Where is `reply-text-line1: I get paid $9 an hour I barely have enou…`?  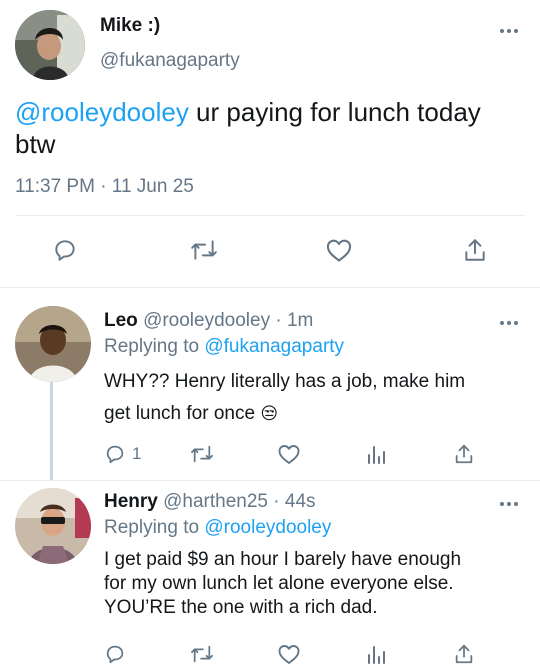 reply-text-line1: I get paid $9 an hour I barely have enou… is located at coordinates (283, 559).